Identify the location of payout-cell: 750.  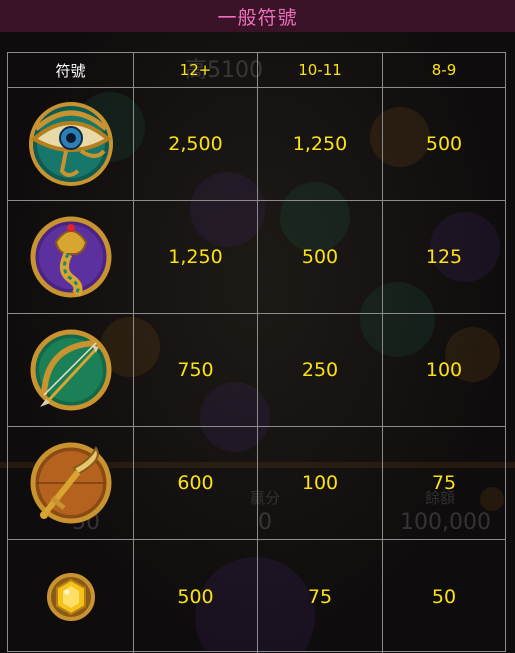
(195, 370).